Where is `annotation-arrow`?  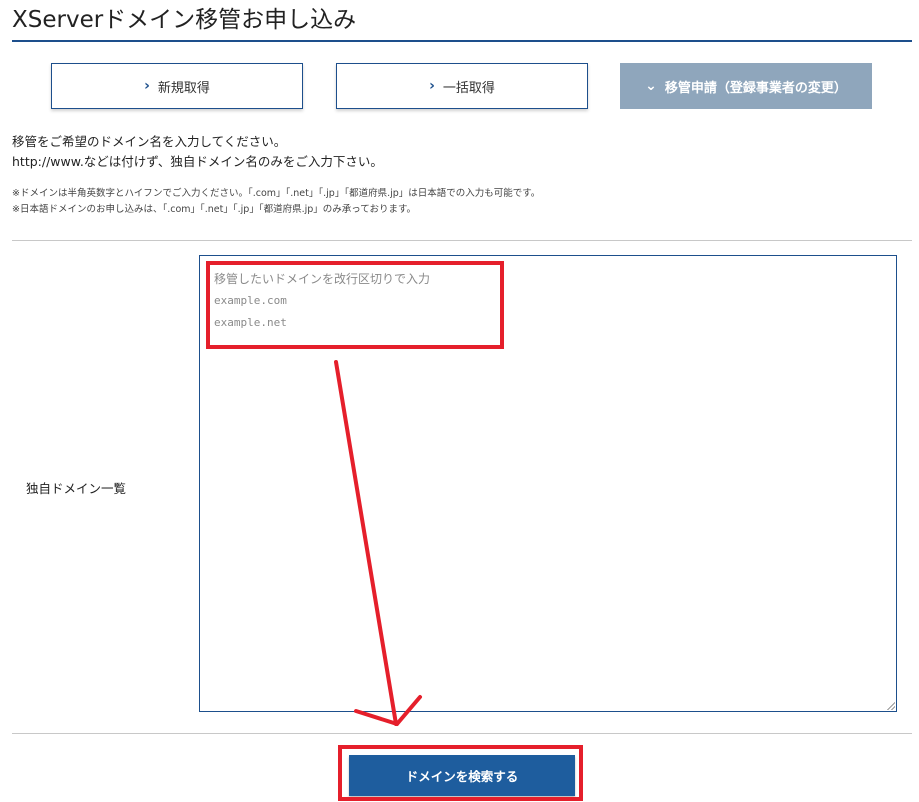
annotation-arrow is located at coordinates (378, 543).